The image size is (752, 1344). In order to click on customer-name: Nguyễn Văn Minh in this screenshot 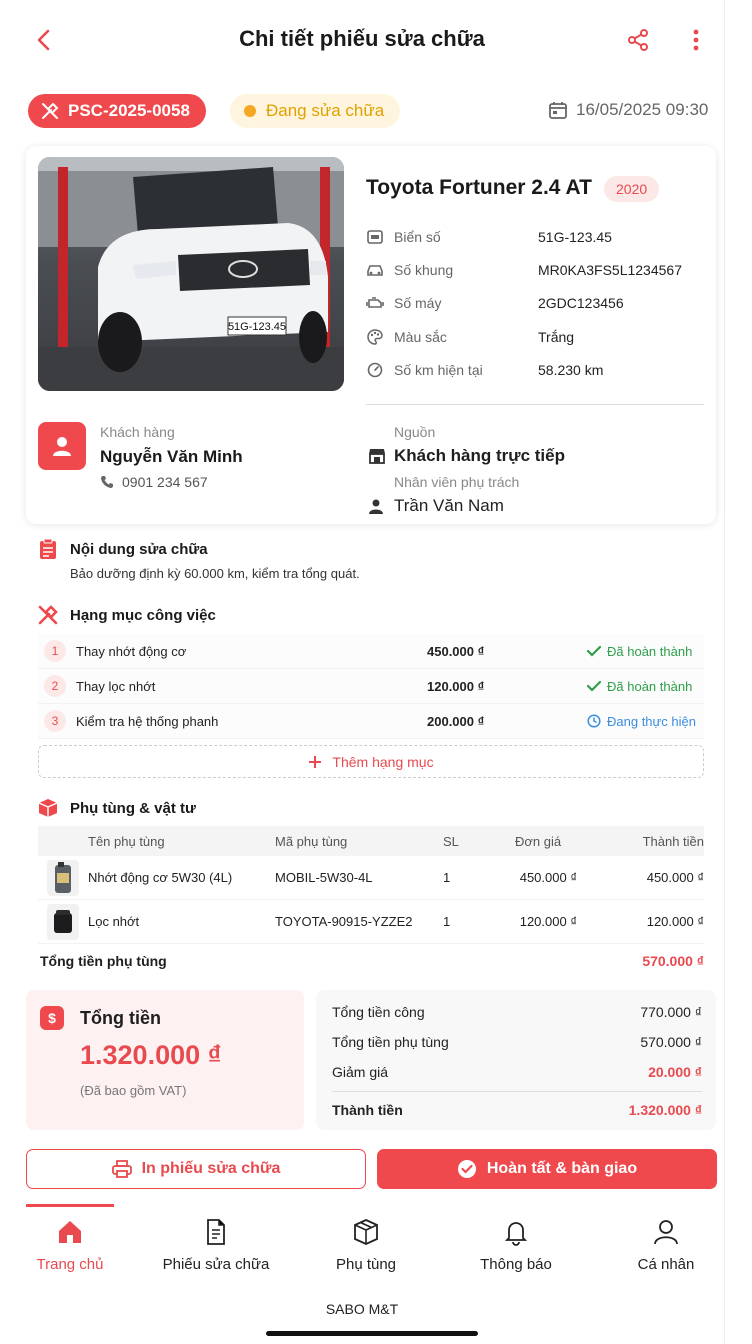, I will do `click(171, 456)`.